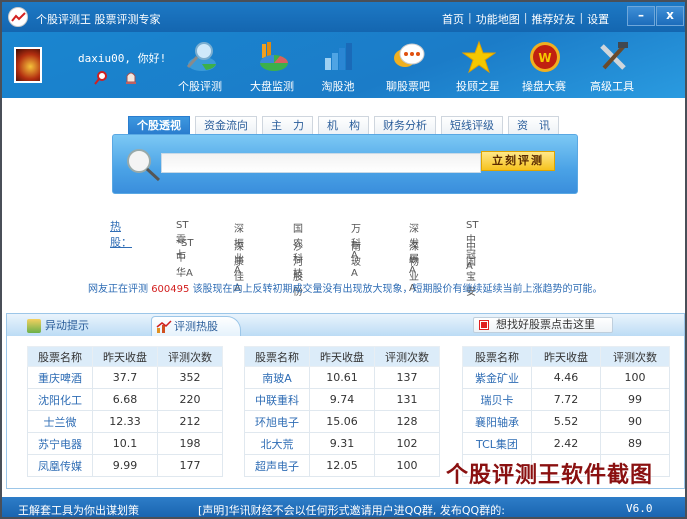 This screenshot has width=687, height=519. I want to click on review-count: 90, so click(635, 421).